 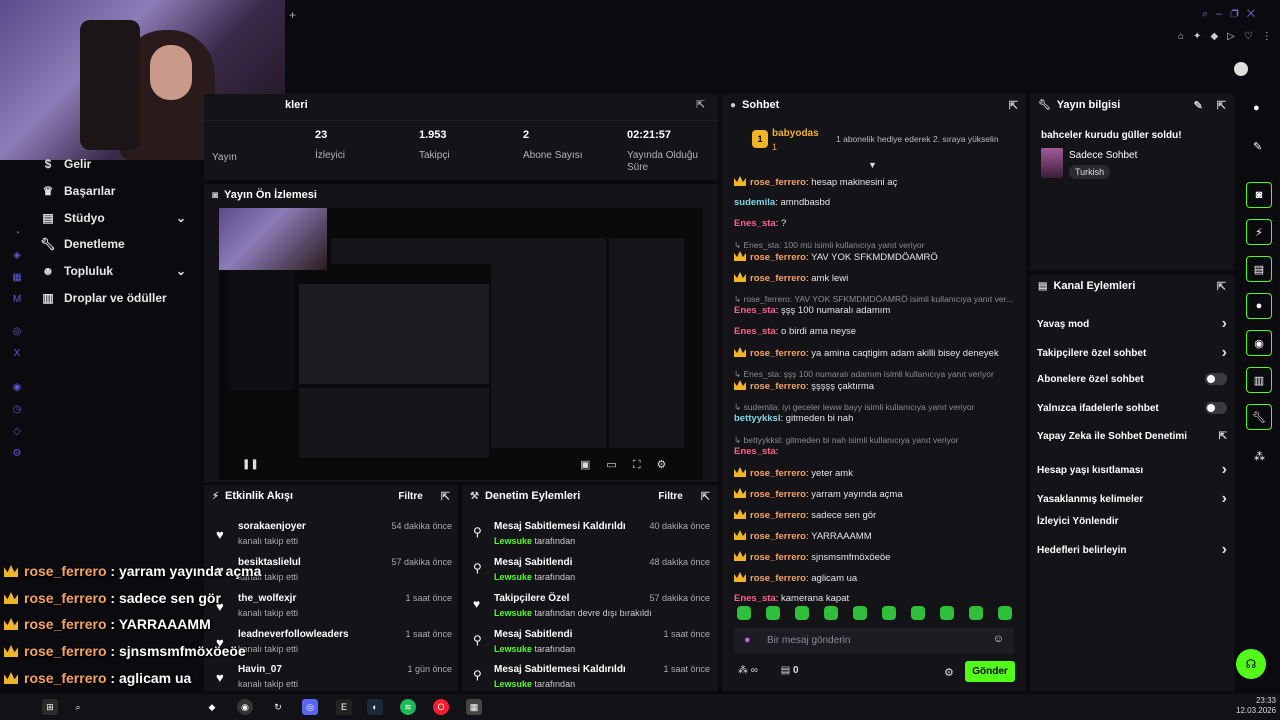 I want to click on heart-icon: ♡, so click(x=1253, y=36).